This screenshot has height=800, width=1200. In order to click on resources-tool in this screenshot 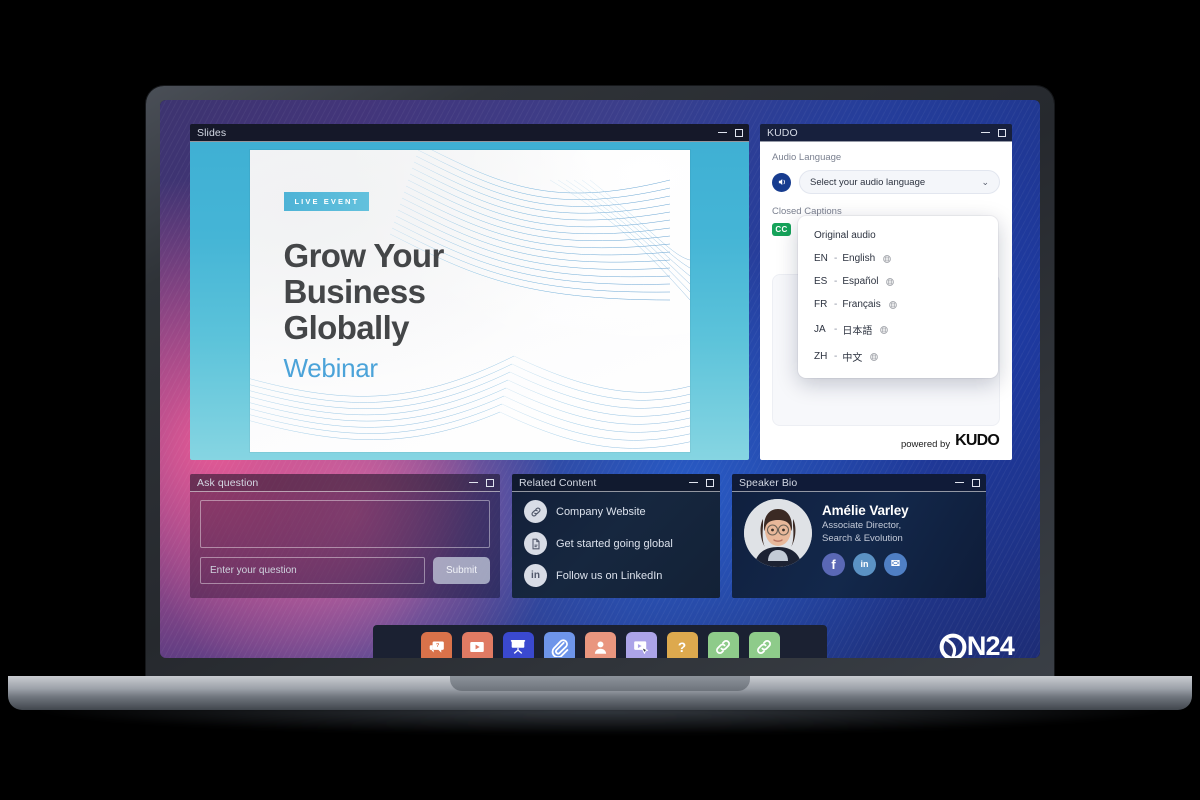, I will do `click(559, 644)`.